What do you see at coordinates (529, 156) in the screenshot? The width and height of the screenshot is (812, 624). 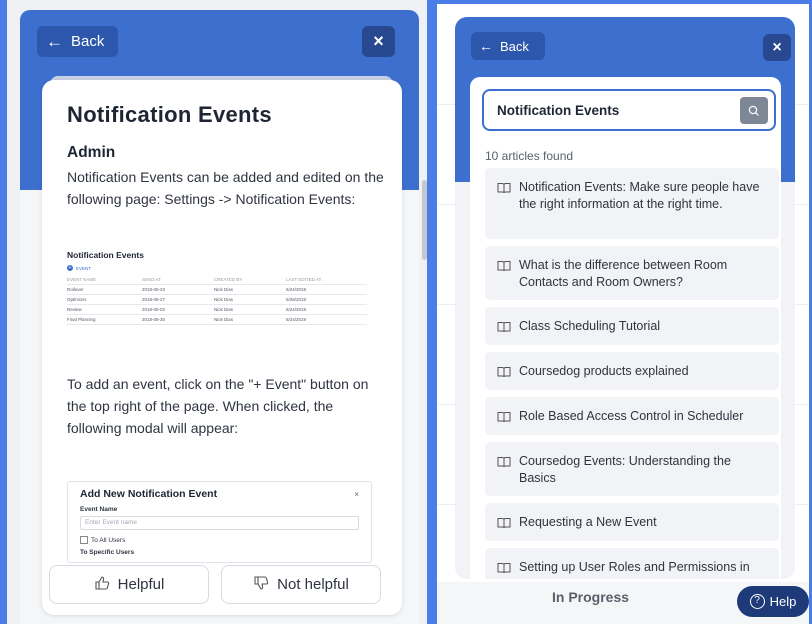 I see `results-count: 10 articles found` at bounding box center [529, 156].